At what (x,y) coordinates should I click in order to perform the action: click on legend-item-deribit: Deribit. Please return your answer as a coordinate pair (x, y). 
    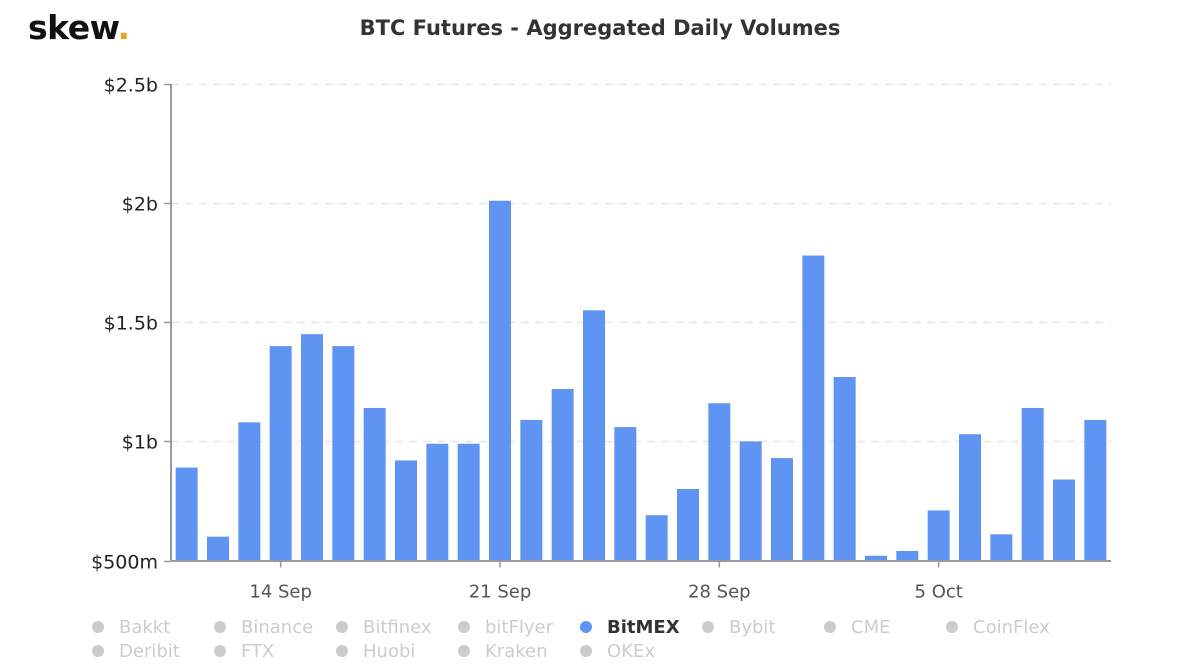
    Looking at the image, I should click on (136, 651).